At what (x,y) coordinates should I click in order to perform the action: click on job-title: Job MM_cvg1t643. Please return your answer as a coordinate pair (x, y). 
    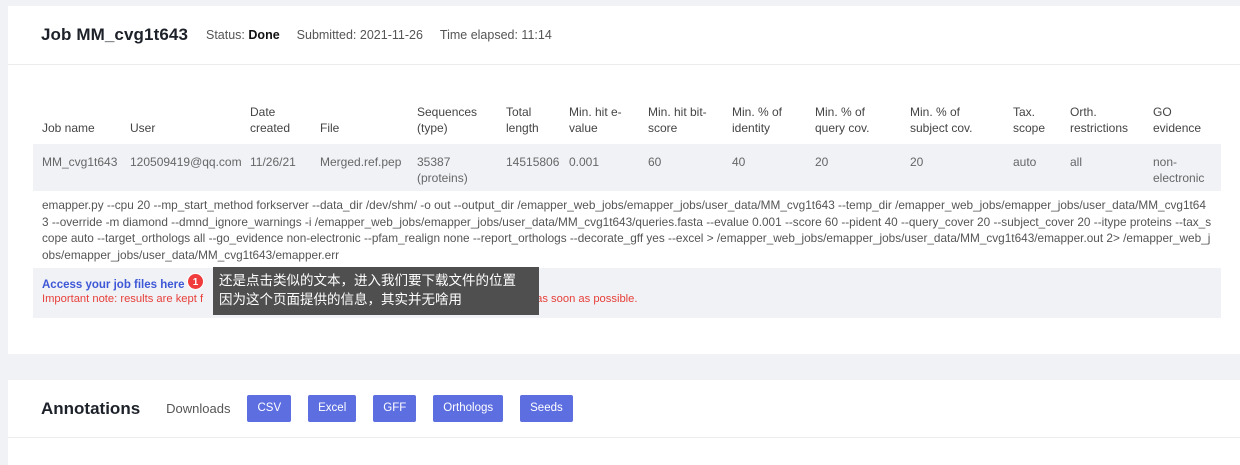
    Looking at the image, I should click on (114, 34).